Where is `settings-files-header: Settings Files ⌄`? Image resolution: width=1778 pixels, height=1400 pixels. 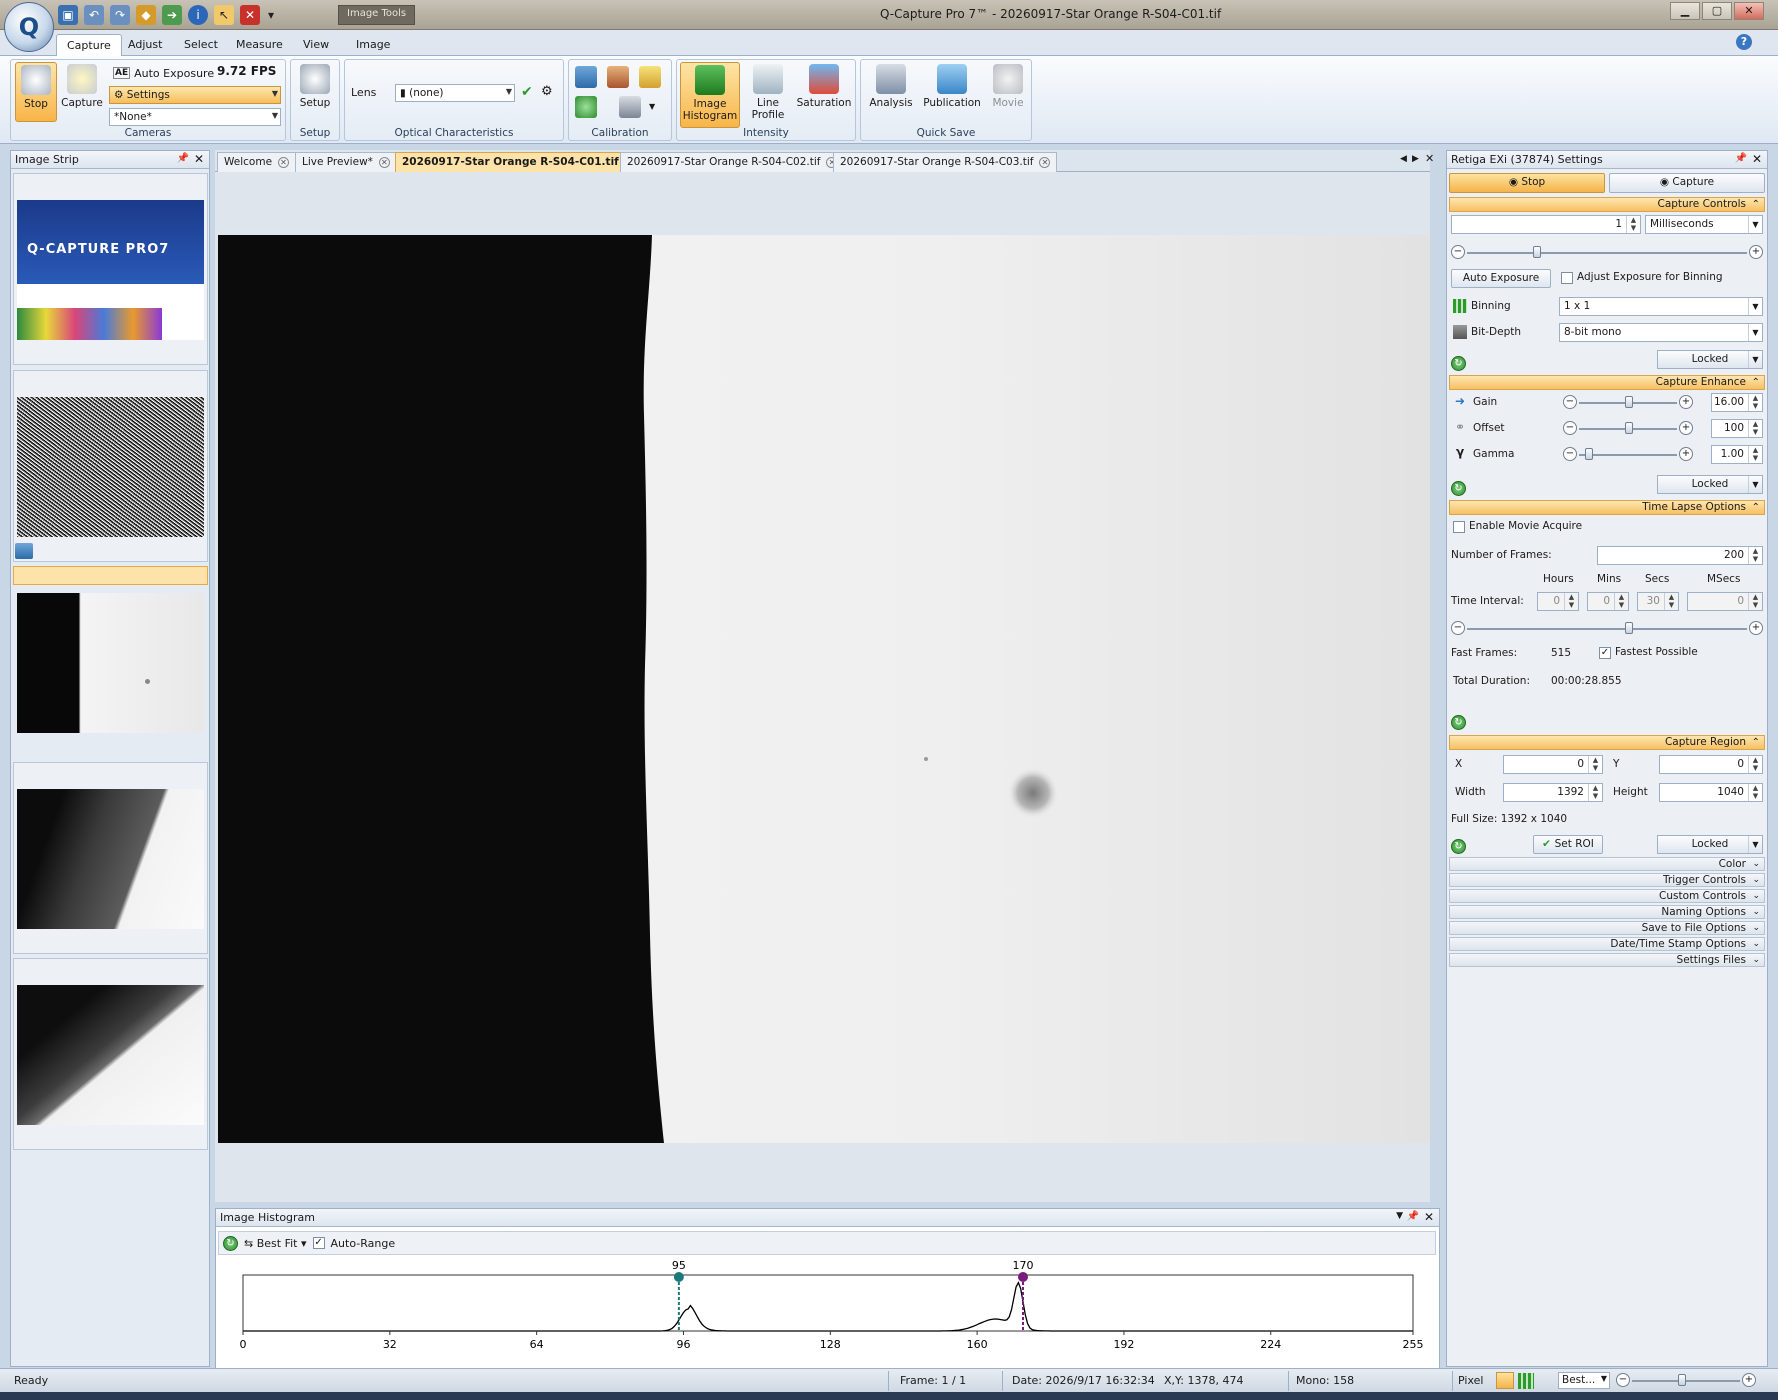
settings-files-header: Settings Files ⌄ is located at coordinates (1607, 960).